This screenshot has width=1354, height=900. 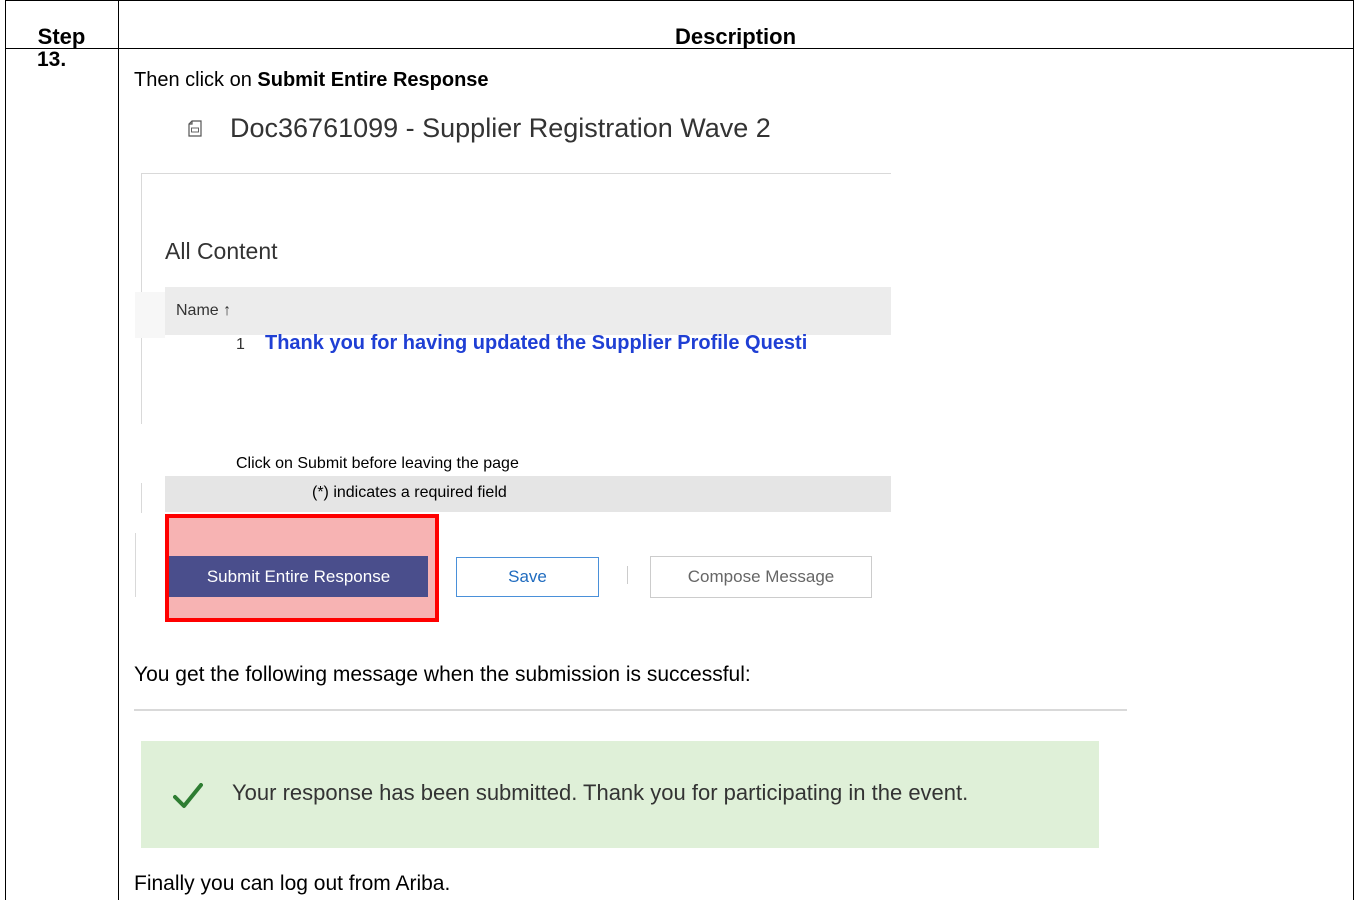 I want to click on section-title: All Content, so click(x=221, y=251).